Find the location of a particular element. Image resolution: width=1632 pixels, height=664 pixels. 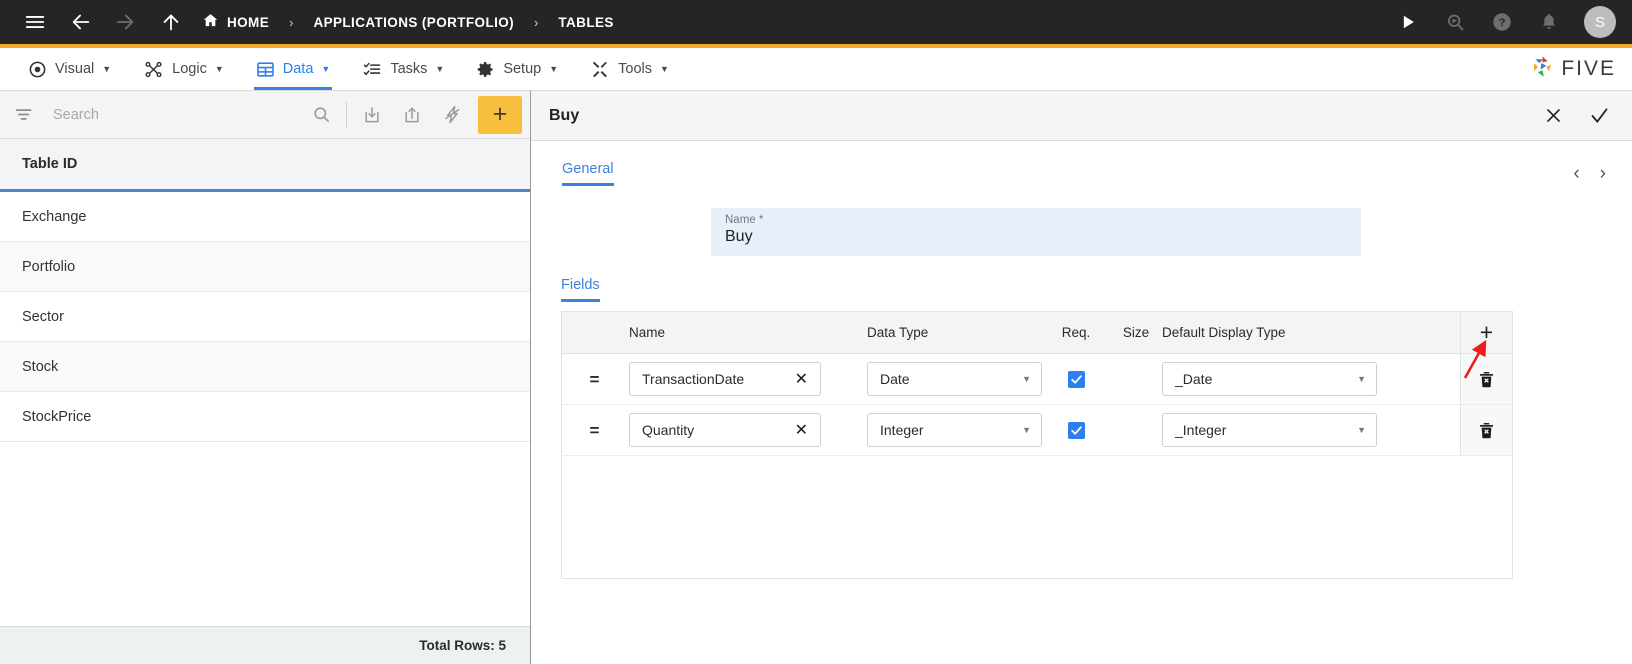

menu-item-setup: Setup ▼ is located at coordinates (517, 69).